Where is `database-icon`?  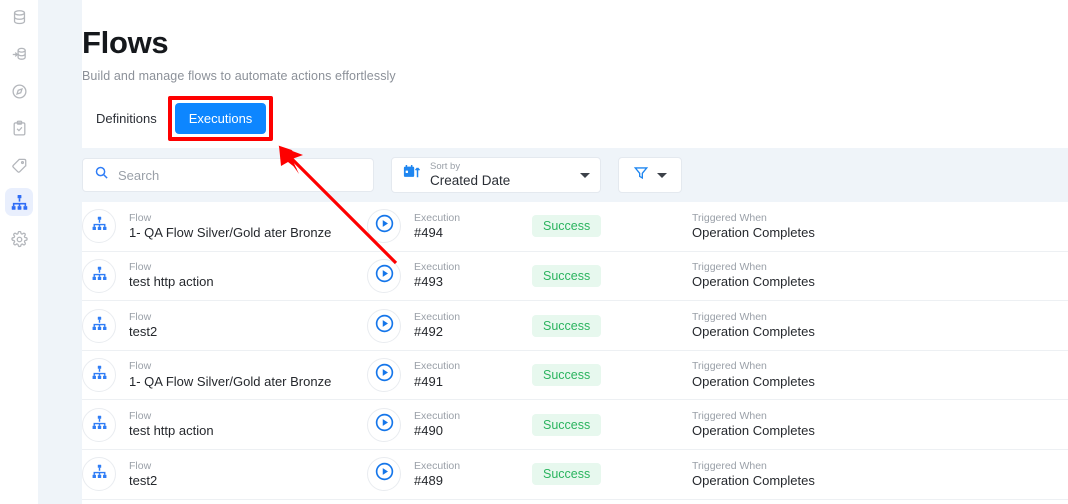 database-icon is located at coordinates (19, 17).